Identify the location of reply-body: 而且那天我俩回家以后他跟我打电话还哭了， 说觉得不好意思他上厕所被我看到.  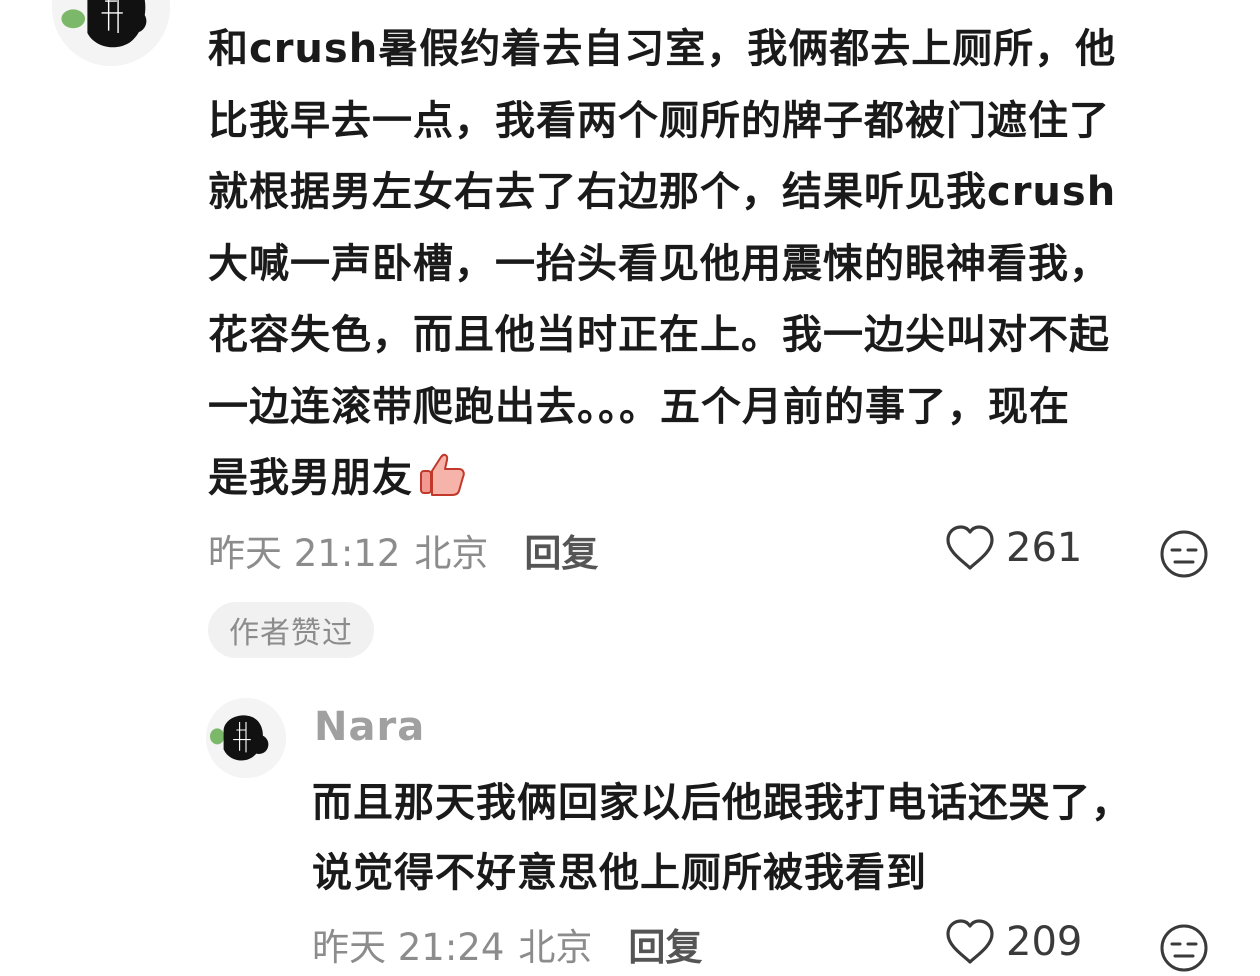
(762, 838).